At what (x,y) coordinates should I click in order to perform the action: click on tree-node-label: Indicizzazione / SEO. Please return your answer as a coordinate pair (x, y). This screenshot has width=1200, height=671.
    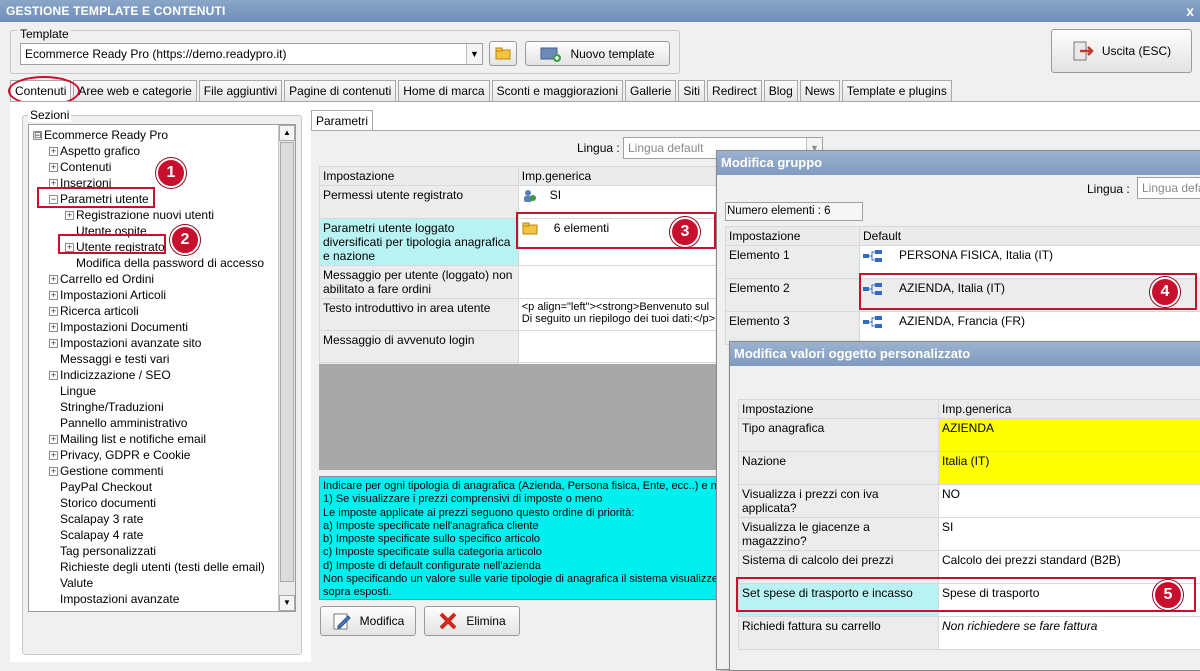
    Looking at the image, I should click on (115, 375).